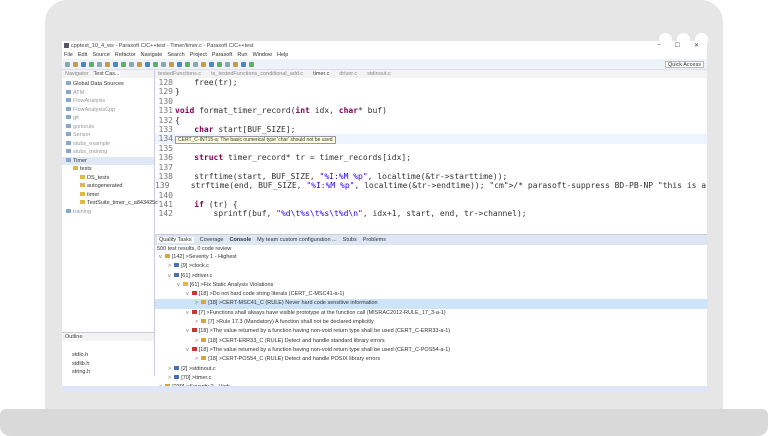  Describe the element at coordinates (431, 266) in the screenshot. I see `task-row: > [9] >clock.c` at that location.